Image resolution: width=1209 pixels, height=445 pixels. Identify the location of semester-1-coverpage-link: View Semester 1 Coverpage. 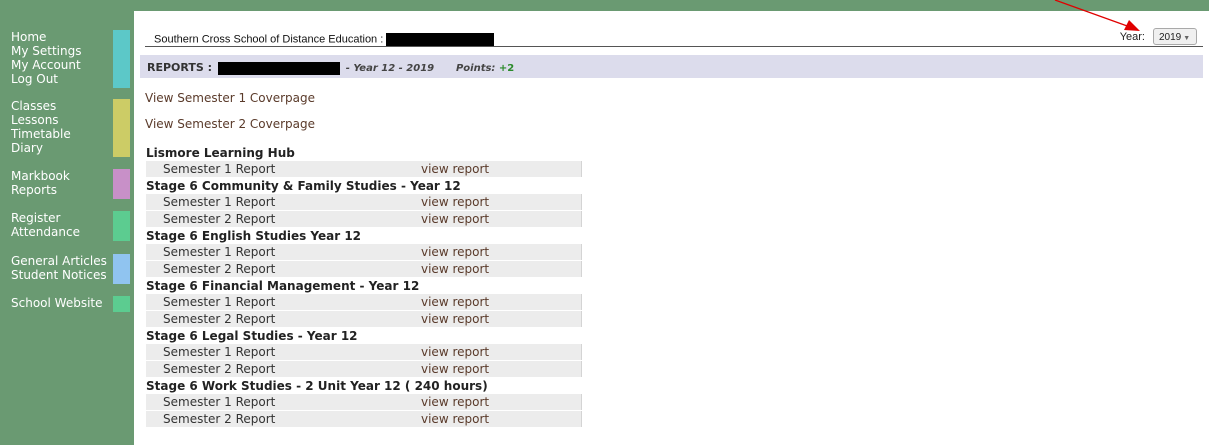
(230, 98).